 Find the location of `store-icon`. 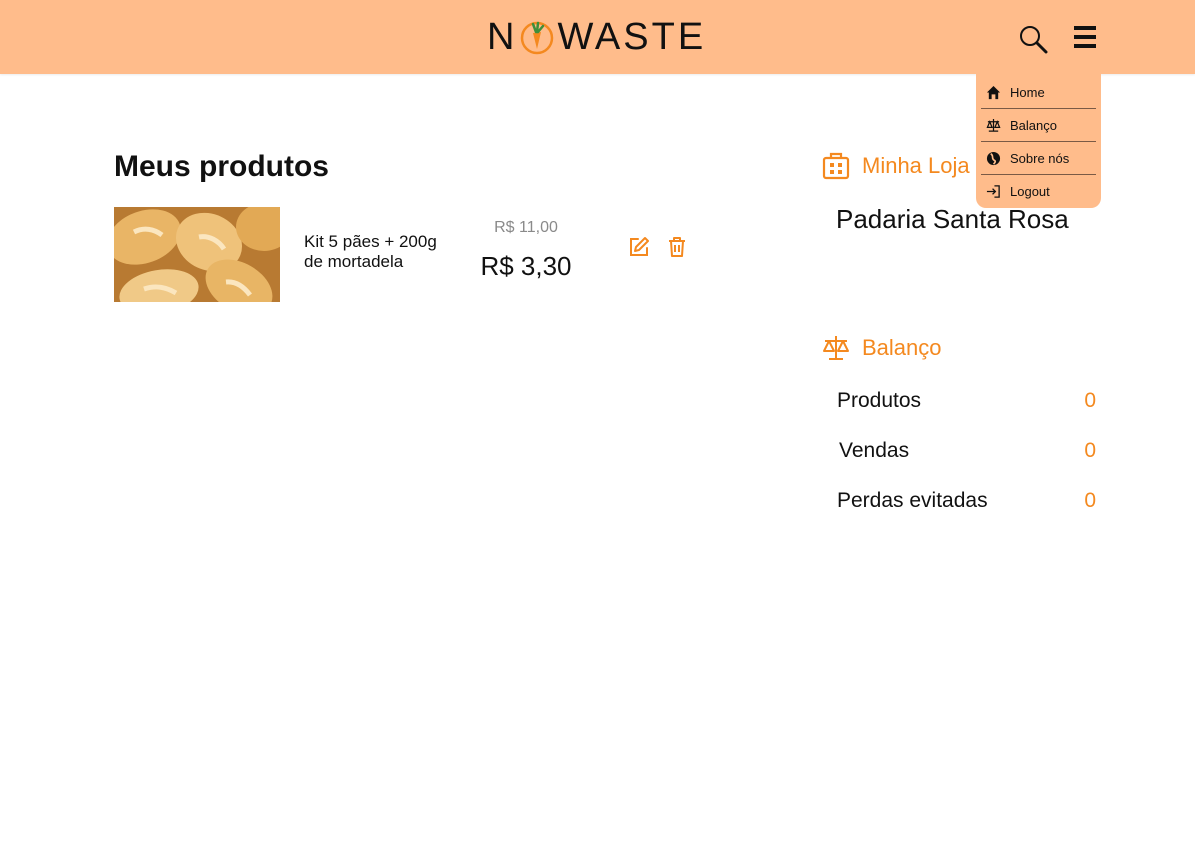

store-icon is located at coordinates (836, 166).